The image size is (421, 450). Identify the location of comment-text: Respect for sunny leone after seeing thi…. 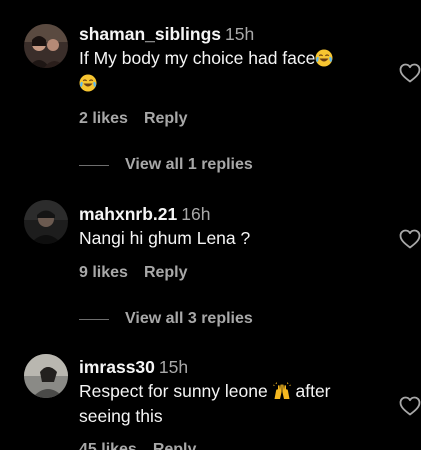
(231, 404).